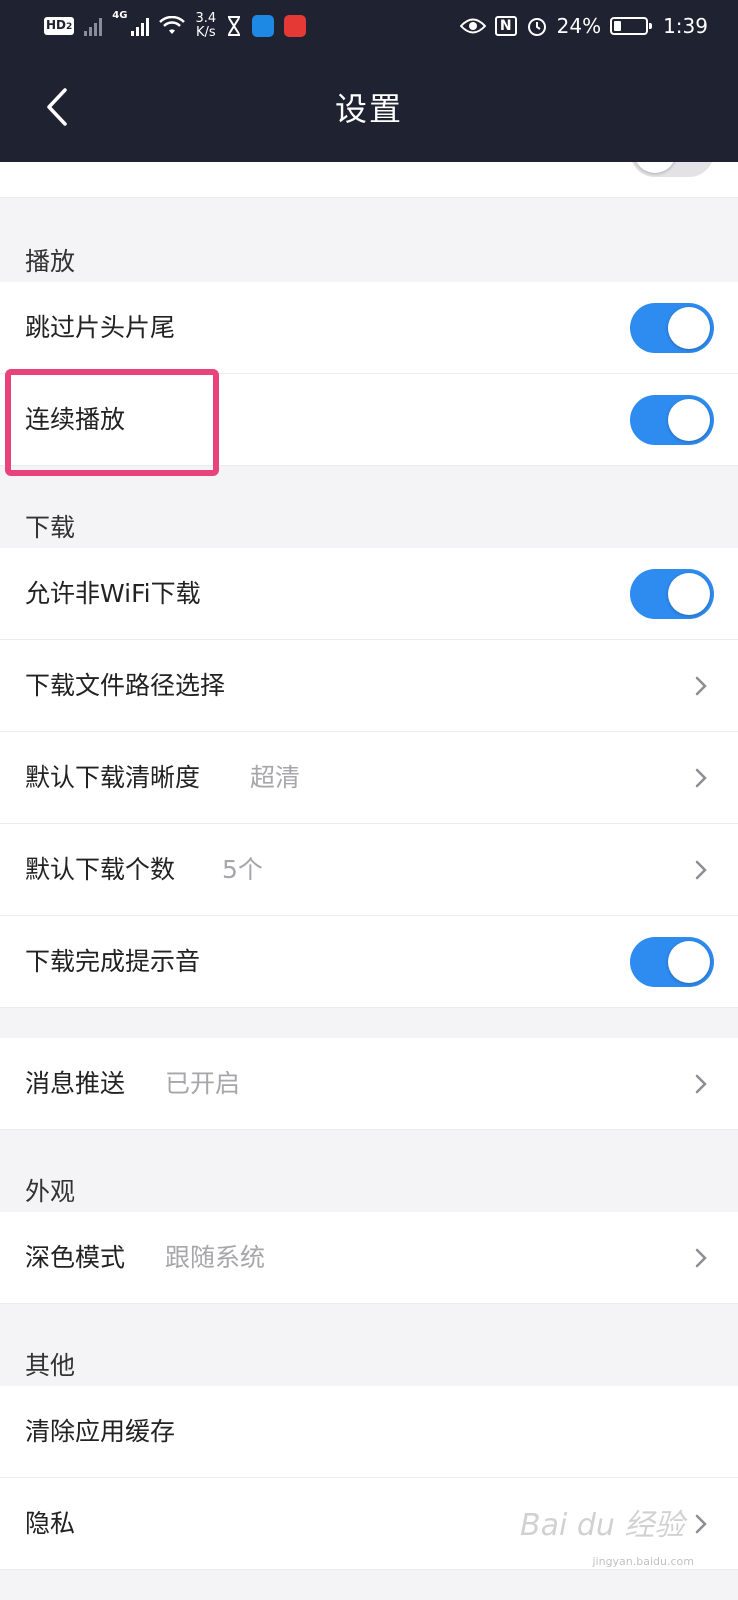  I want to click on download-complete-sound-toggle, so click(672, 962).